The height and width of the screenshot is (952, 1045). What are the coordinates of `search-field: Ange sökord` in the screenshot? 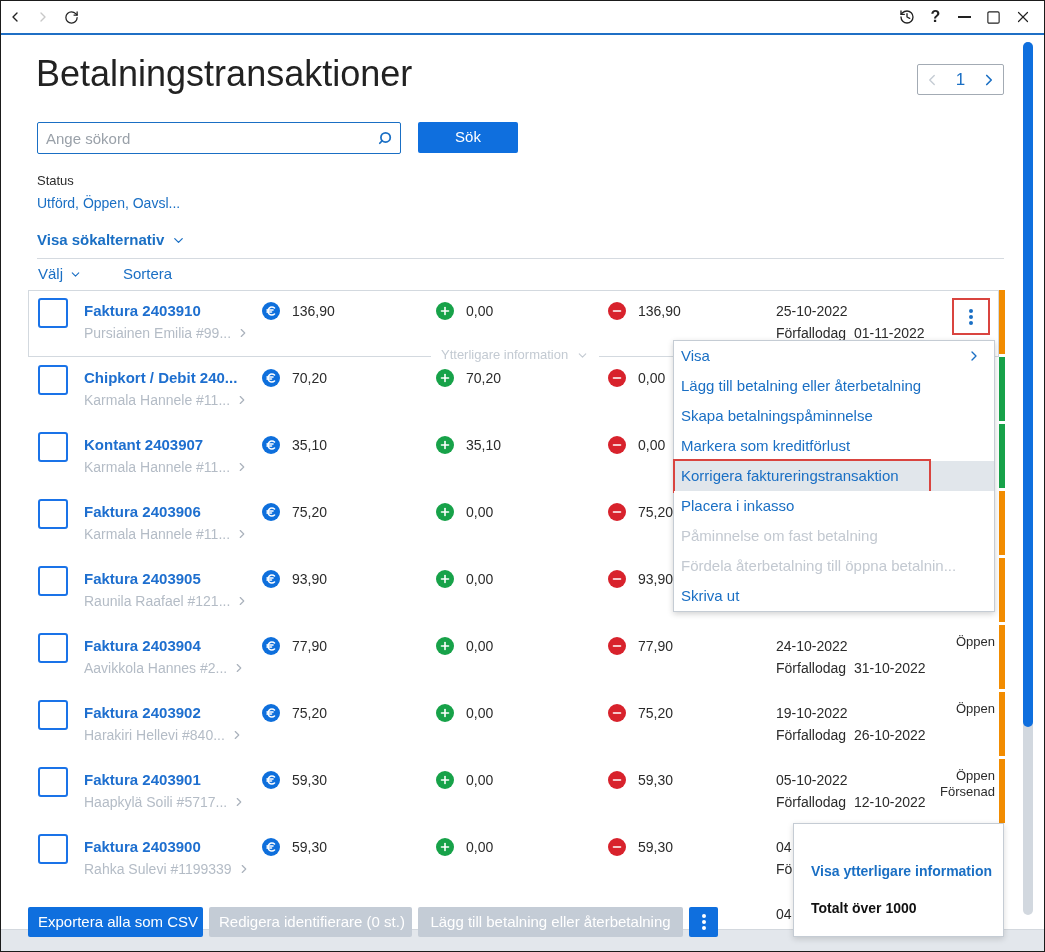 It's located at (219, 138).